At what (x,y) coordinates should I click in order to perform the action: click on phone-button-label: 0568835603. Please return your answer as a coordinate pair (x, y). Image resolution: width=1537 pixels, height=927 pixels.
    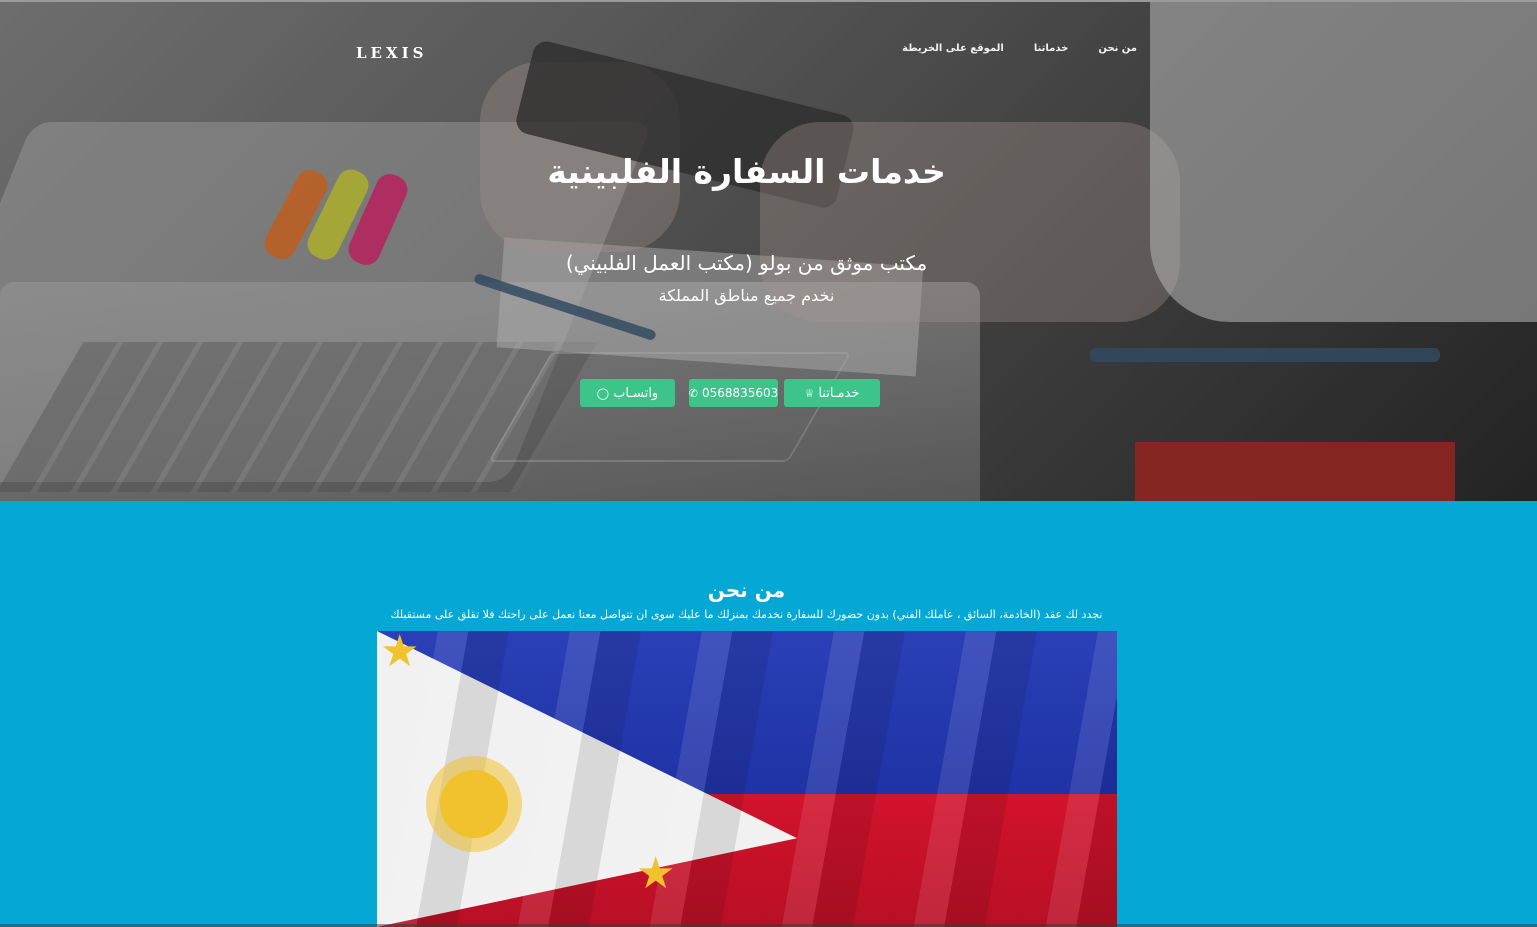
    Looking at the image, I should click on (740, 393).